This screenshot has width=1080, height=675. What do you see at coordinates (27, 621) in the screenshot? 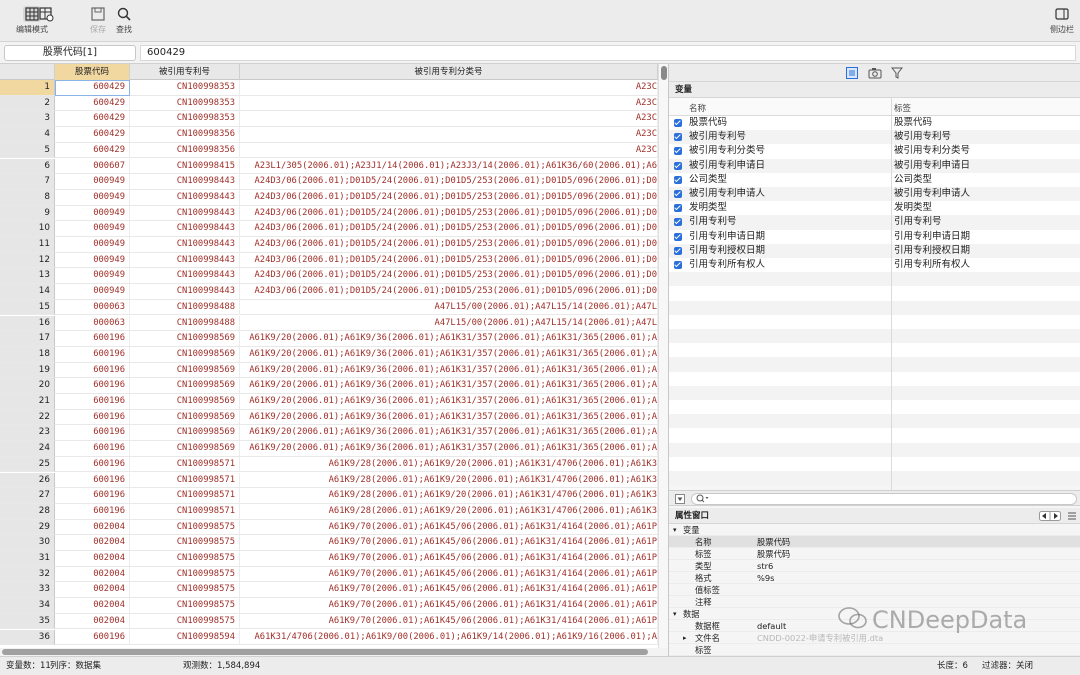
I see `row-number: 35` at bounding box center [27, 621].